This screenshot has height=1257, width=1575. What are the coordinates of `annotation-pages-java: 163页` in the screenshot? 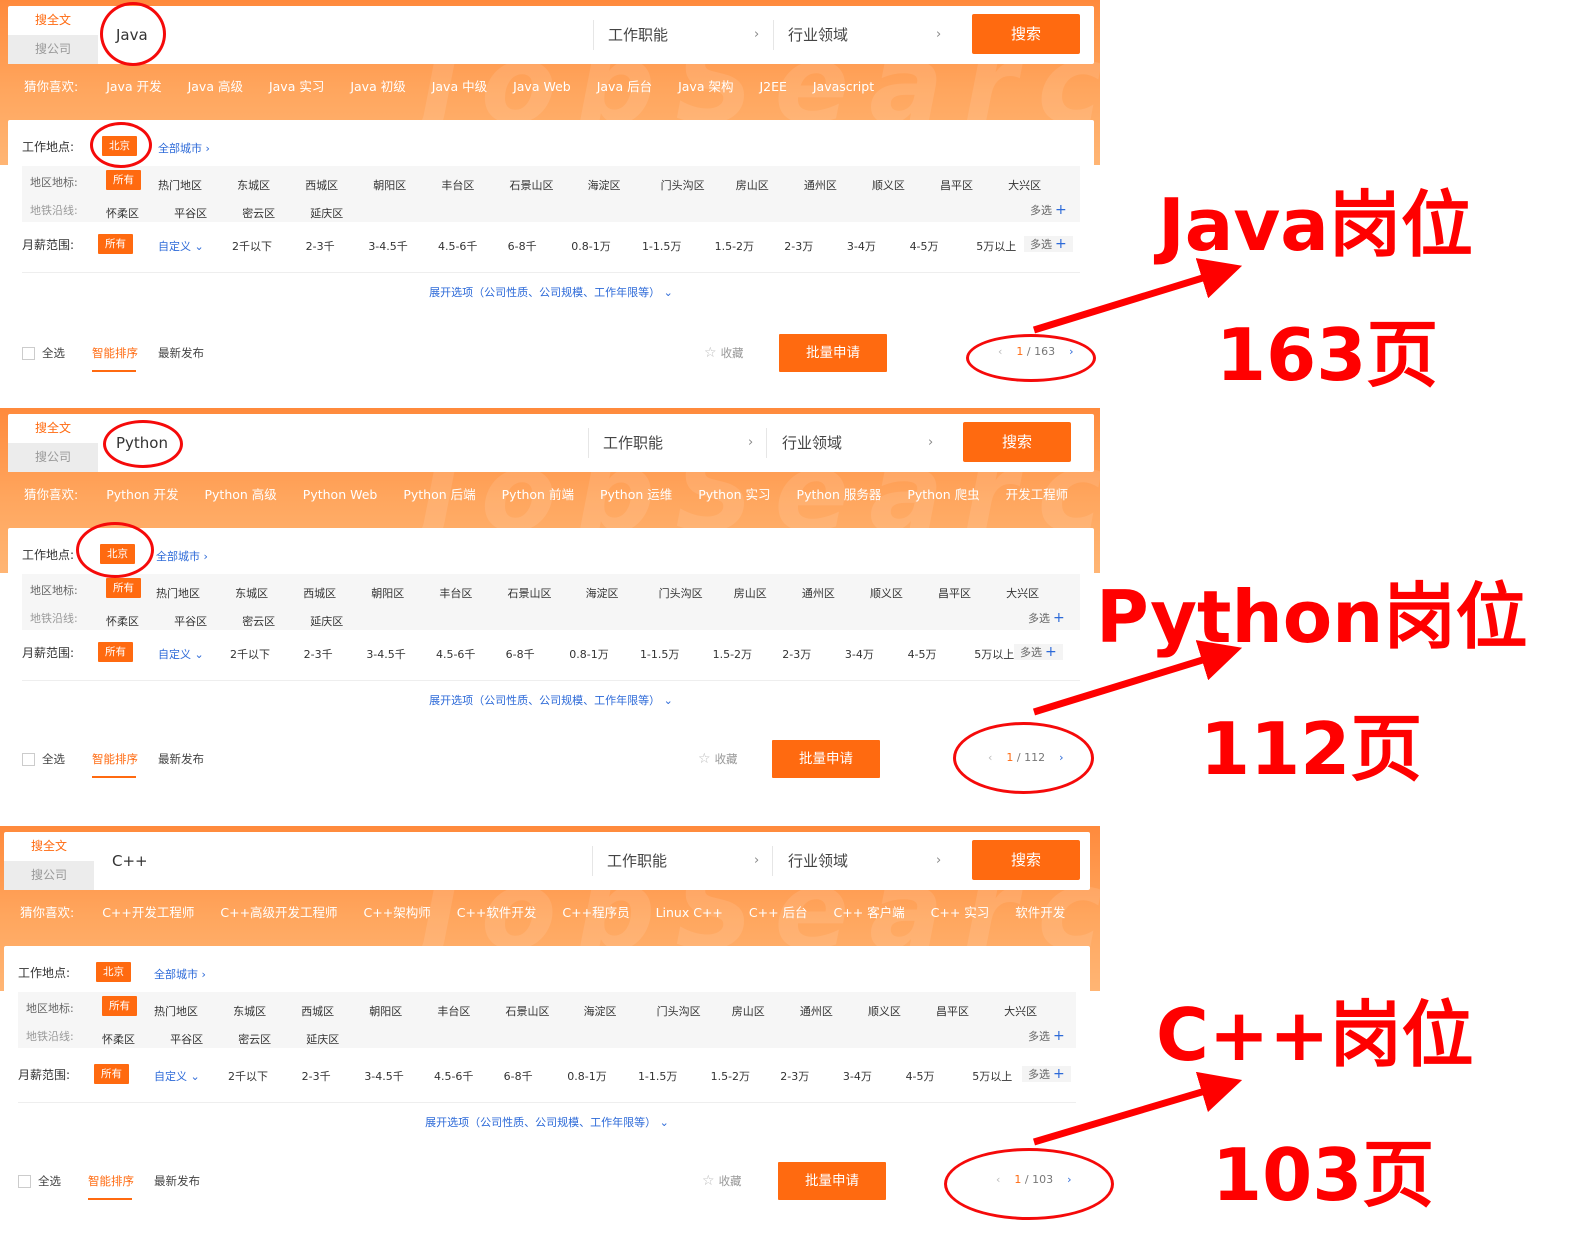 It's located at (1327, 355).